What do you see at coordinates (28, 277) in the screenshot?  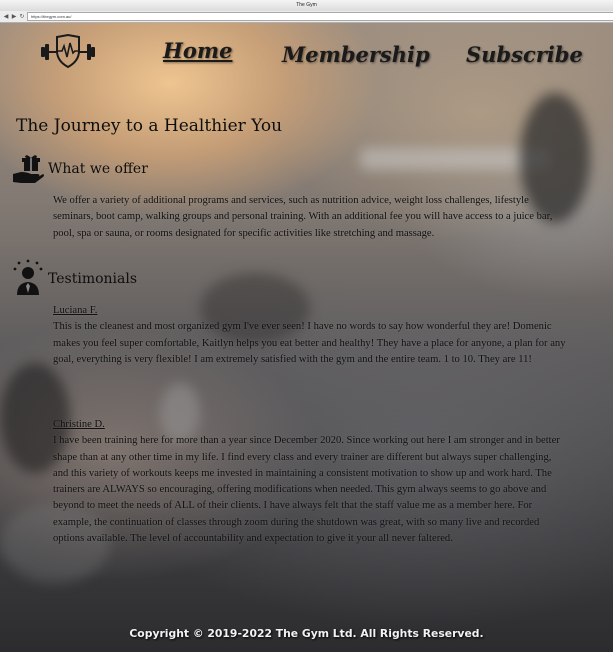 I see `person-spotlight-icon` at bounding box center [28, 277].